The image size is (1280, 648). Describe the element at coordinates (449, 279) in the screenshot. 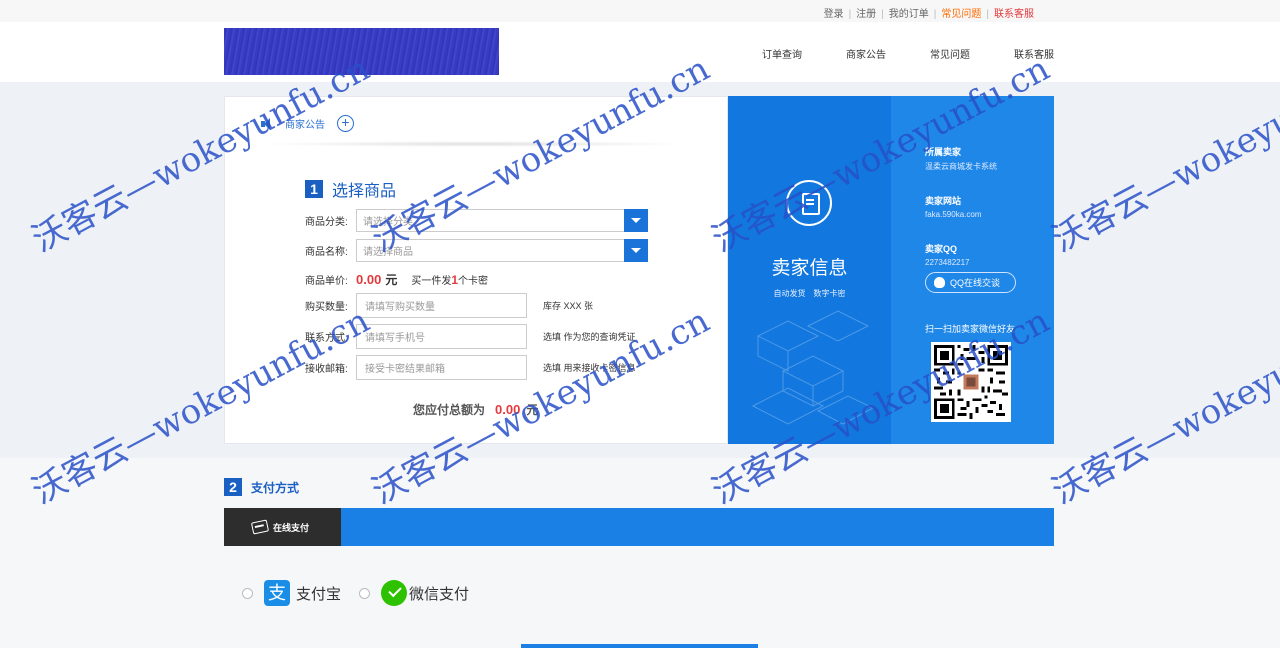

I see `price-note: 买一件发1个卡密` at that location.